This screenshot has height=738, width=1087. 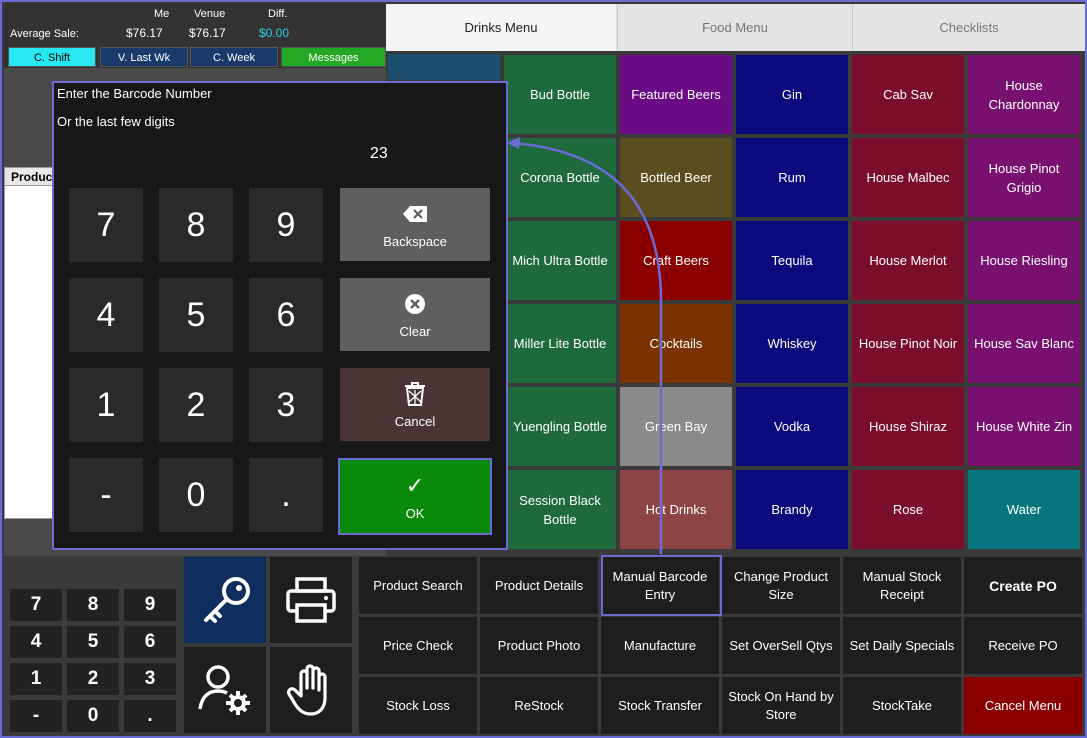 I want to click on qty-key-8: 8, so click(x=93, y=605).